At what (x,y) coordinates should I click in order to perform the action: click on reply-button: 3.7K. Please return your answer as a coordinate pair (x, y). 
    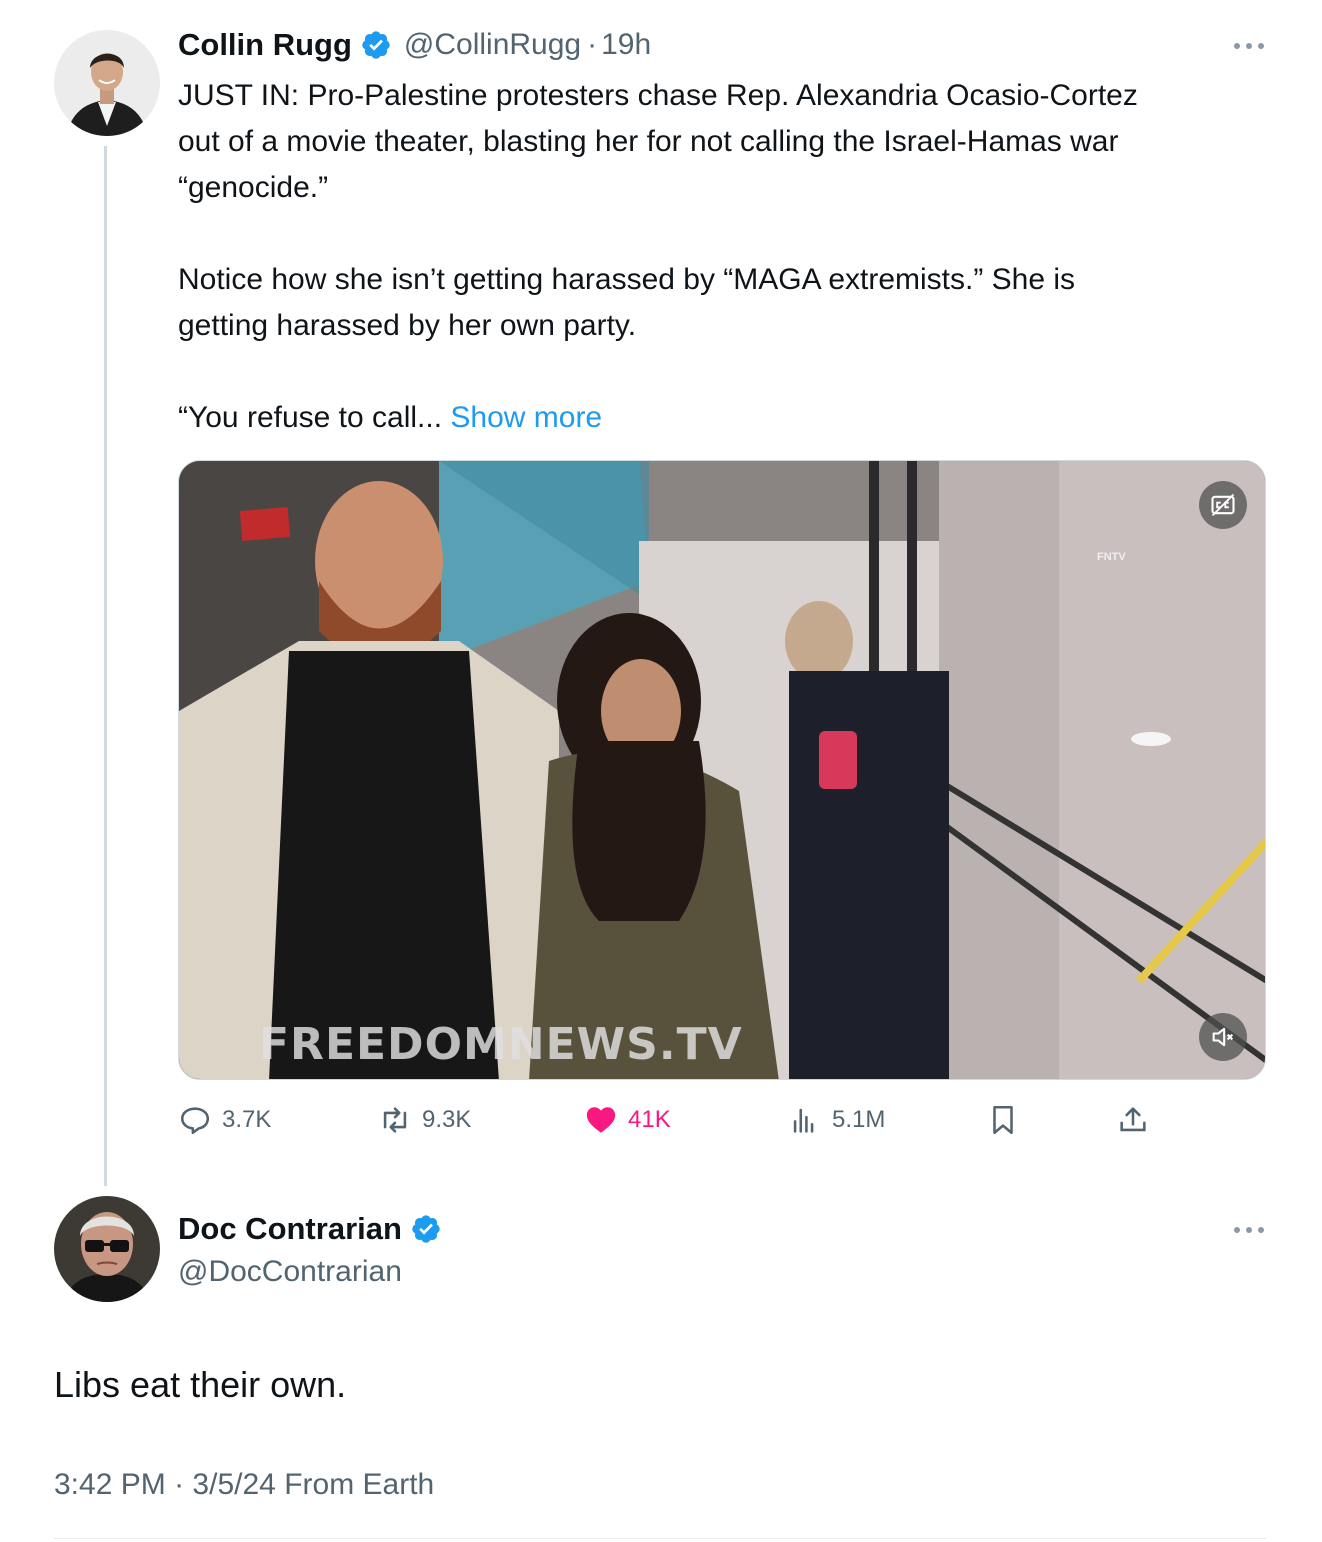
    Looking at the image, I should click on (224, 1120).